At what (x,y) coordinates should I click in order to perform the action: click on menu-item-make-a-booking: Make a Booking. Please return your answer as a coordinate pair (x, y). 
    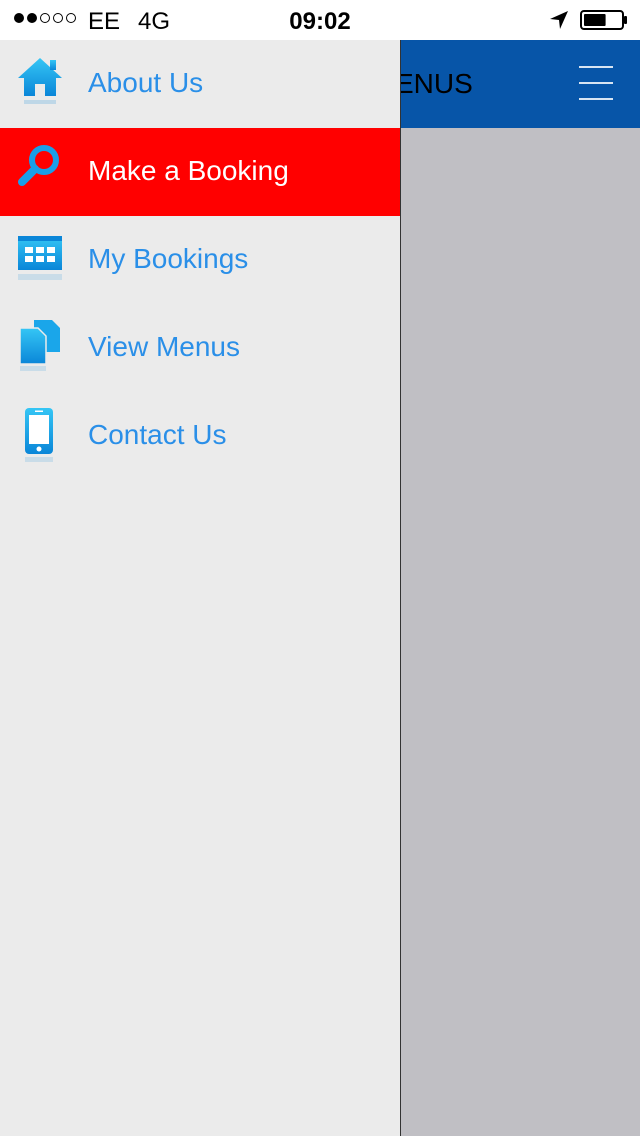
    Looking at the image, I should click on (200, 172).